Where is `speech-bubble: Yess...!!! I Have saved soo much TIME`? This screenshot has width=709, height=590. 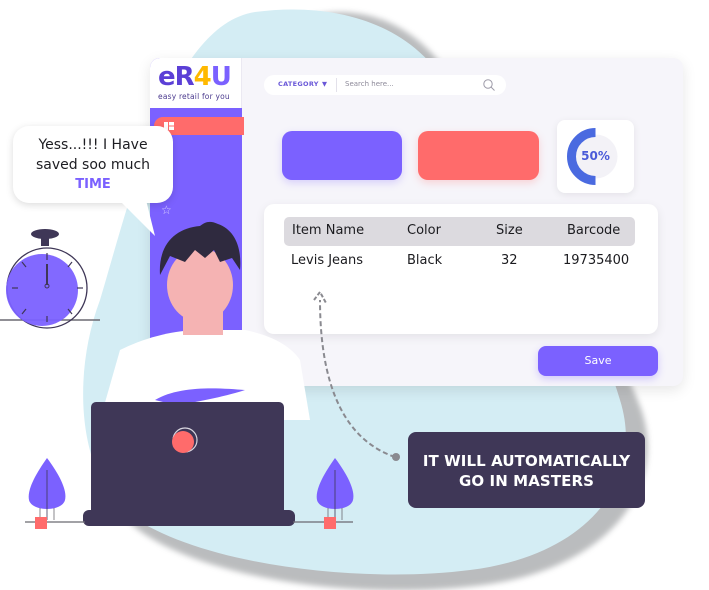 speech-bubble: Yess...!!! I Have saved soo much TIME is located at coordinates (93, 164).